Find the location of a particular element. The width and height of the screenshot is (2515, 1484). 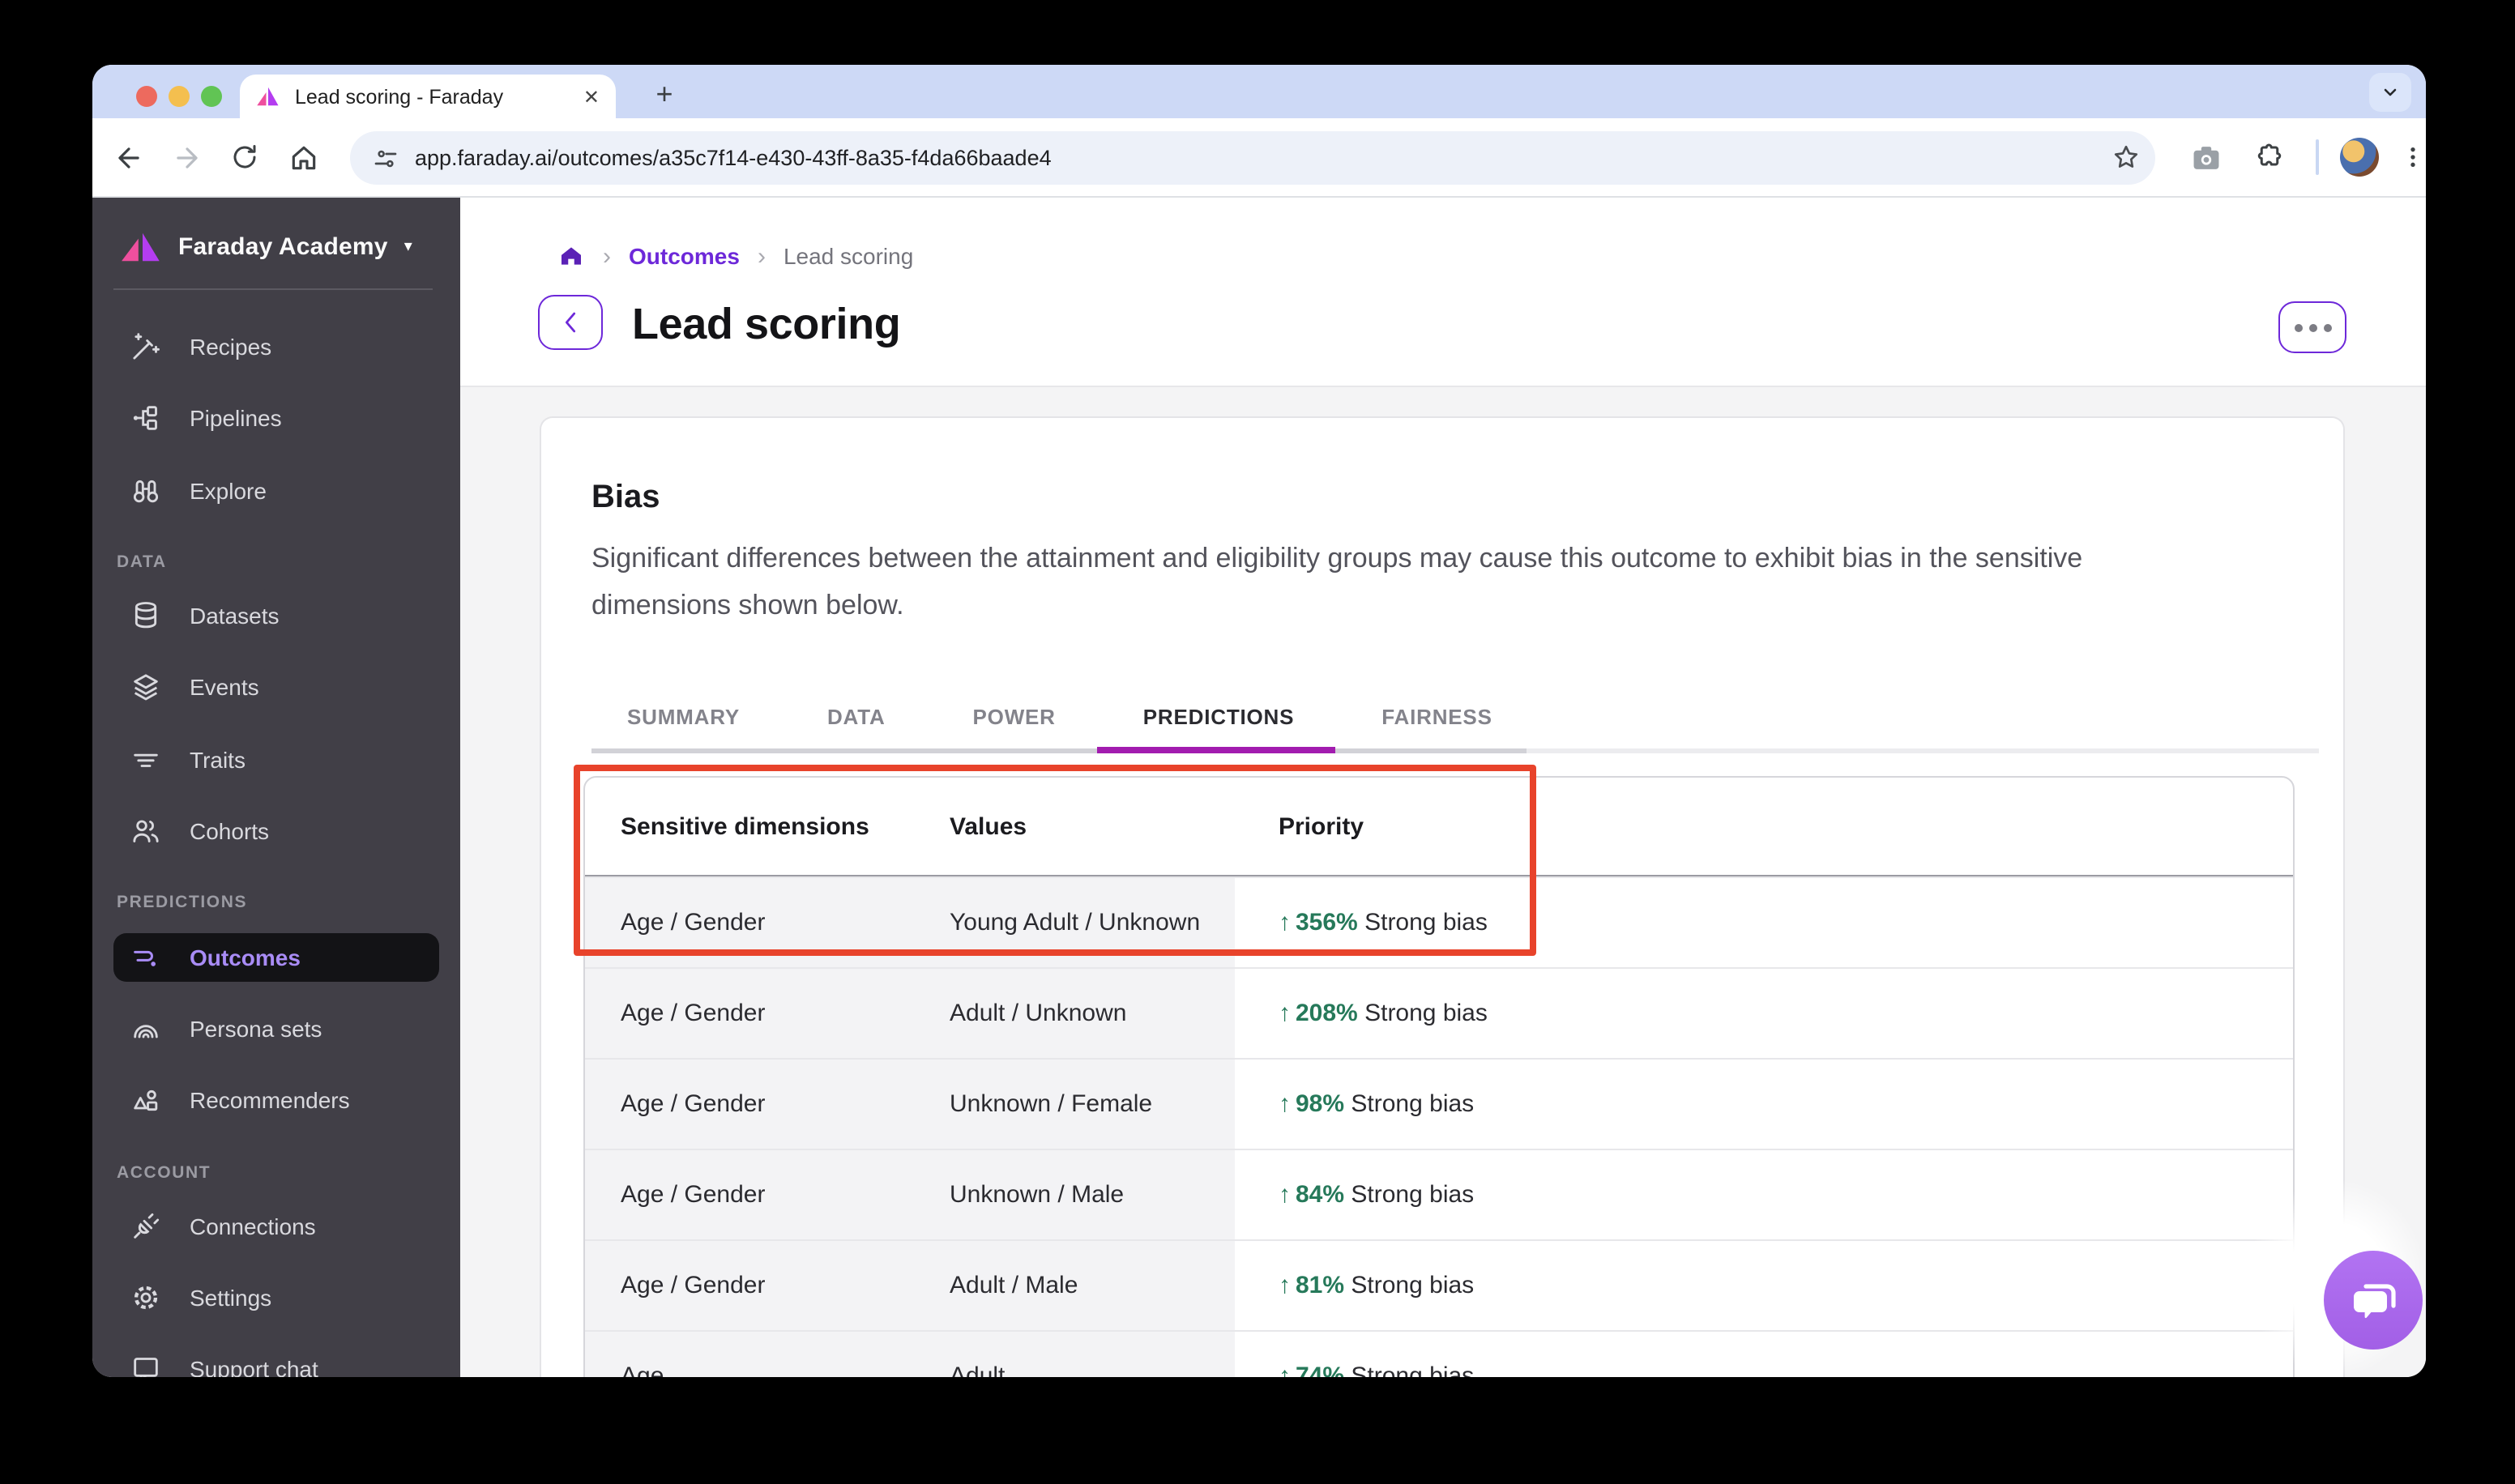

sidebar-item-outcomes: Outcomes is located at coordinates (276, 957).